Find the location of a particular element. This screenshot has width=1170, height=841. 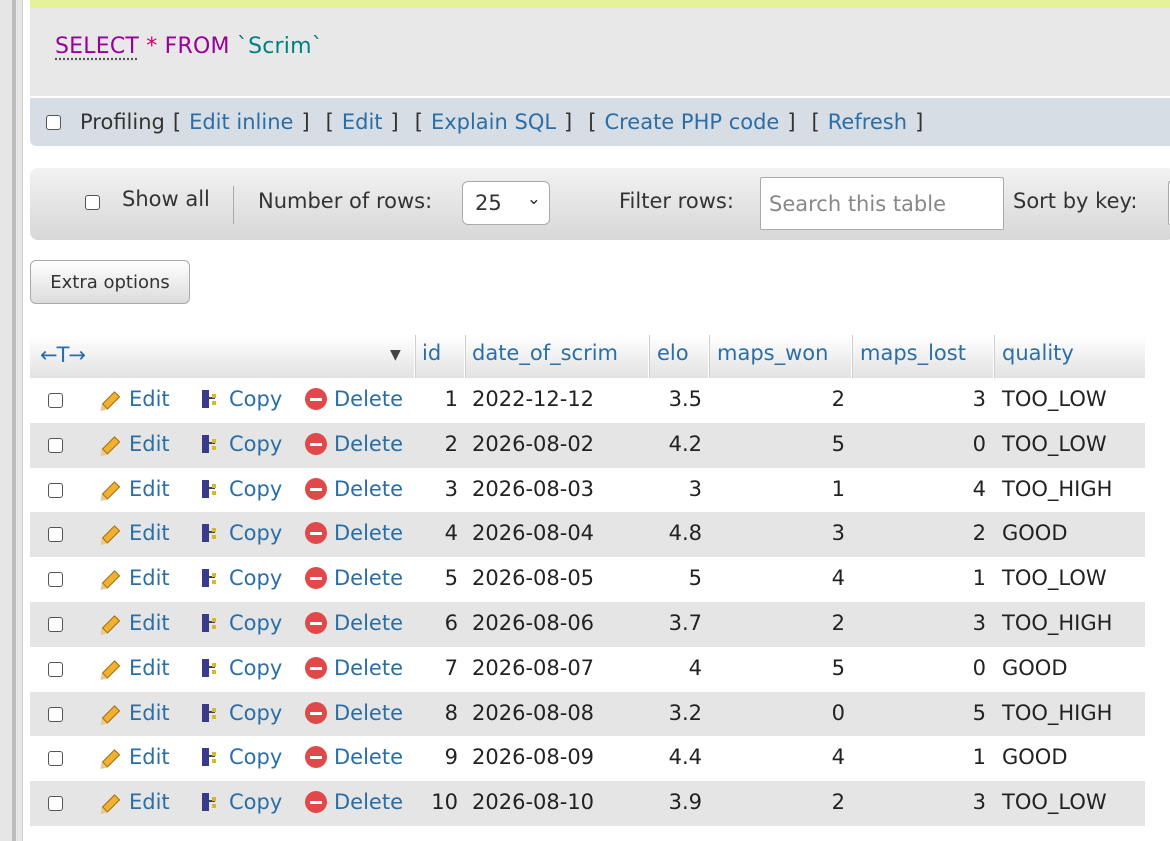

left-panel-rail is located at coordinates (11, 420).